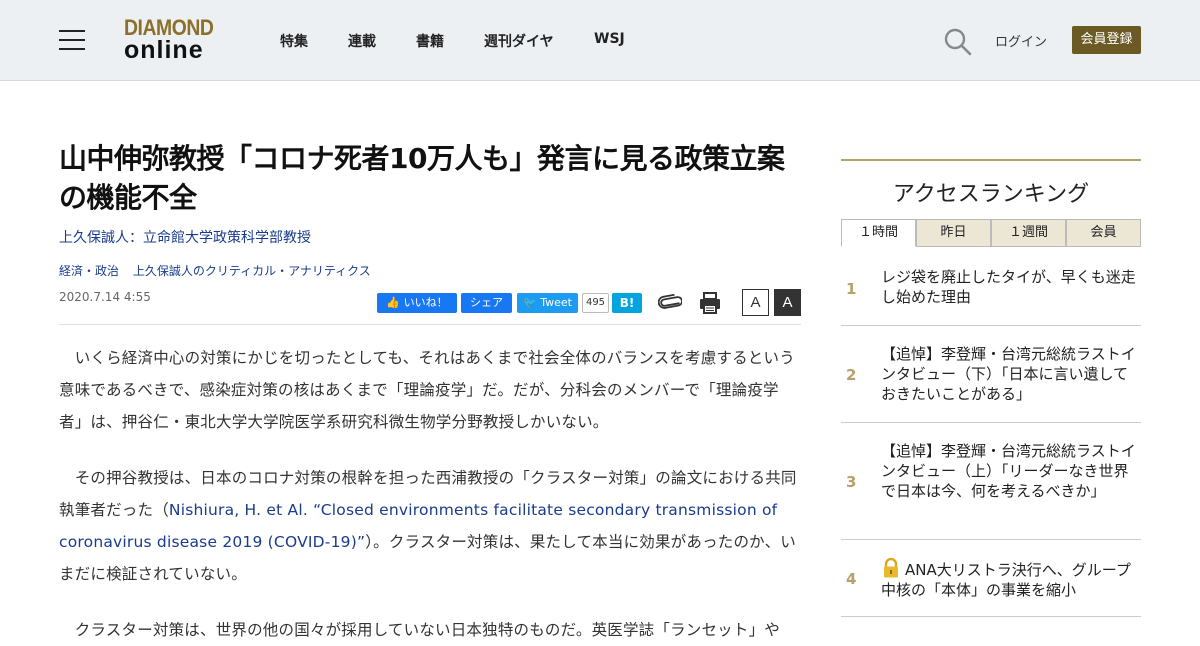 The height and width of the screenshot is (646, 1200). I want to click on tweet-count: 495, so click(595, 303).